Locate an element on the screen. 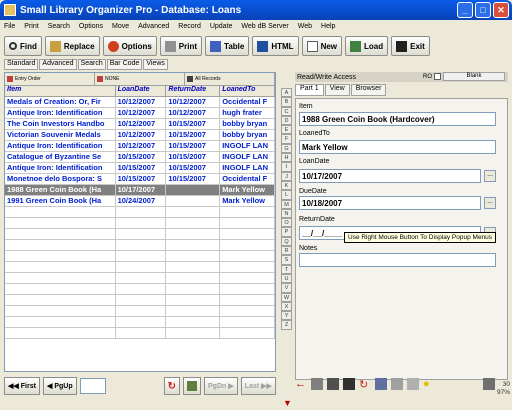 This screenshot has height=410, width=512. maximize-button: □ is located at coordinates (483, 10).